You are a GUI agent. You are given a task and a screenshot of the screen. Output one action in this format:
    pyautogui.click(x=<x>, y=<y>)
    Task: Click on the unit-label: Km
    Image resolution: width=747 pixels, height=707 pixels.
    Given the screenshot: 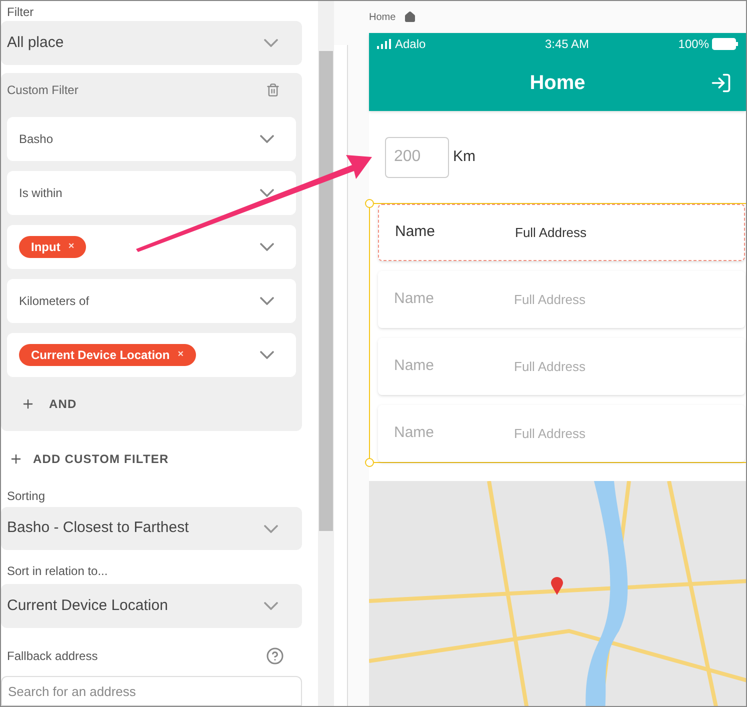 What is the action you would take?
    pyautogui.click(x=464, y=156)
    